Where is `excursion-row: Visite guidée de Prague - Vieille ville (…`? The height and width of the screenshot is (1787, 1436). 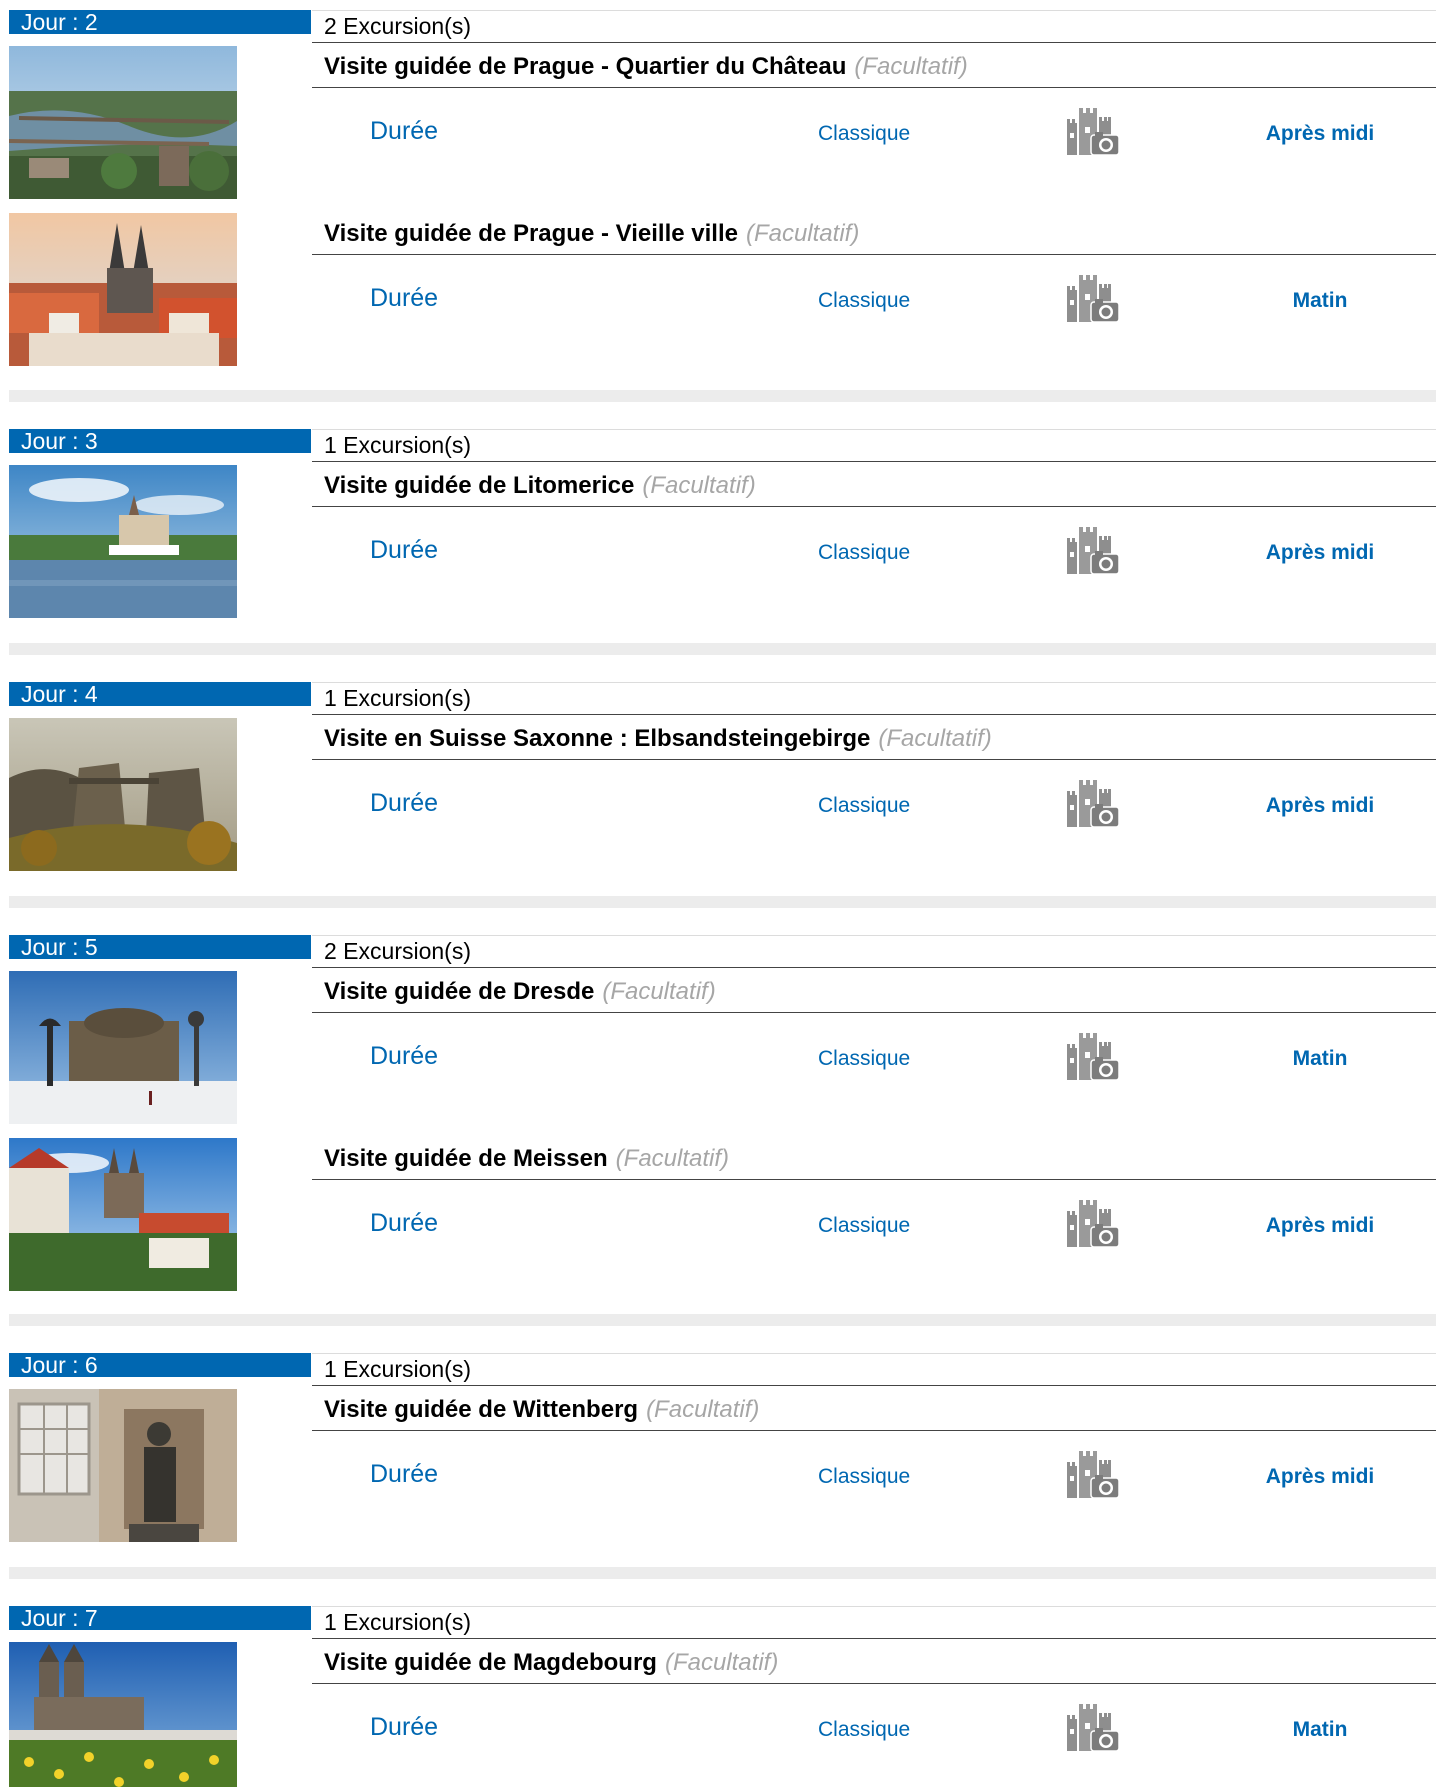
excursion-row: Visite guidée de Prague - Vieille ville (… is located at coordinates (718, 290).